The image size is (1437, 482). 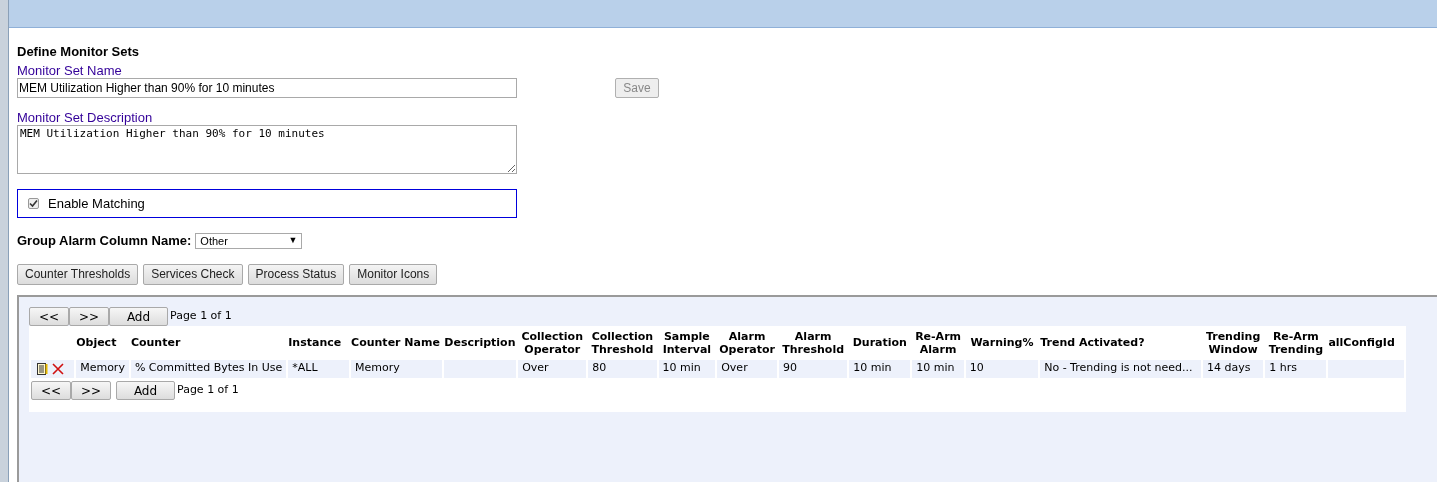 What do you see at coordinates (622, 342) in the screenshot?
I see `column-header: Collection Threshold` at bounding box center [622, 342].